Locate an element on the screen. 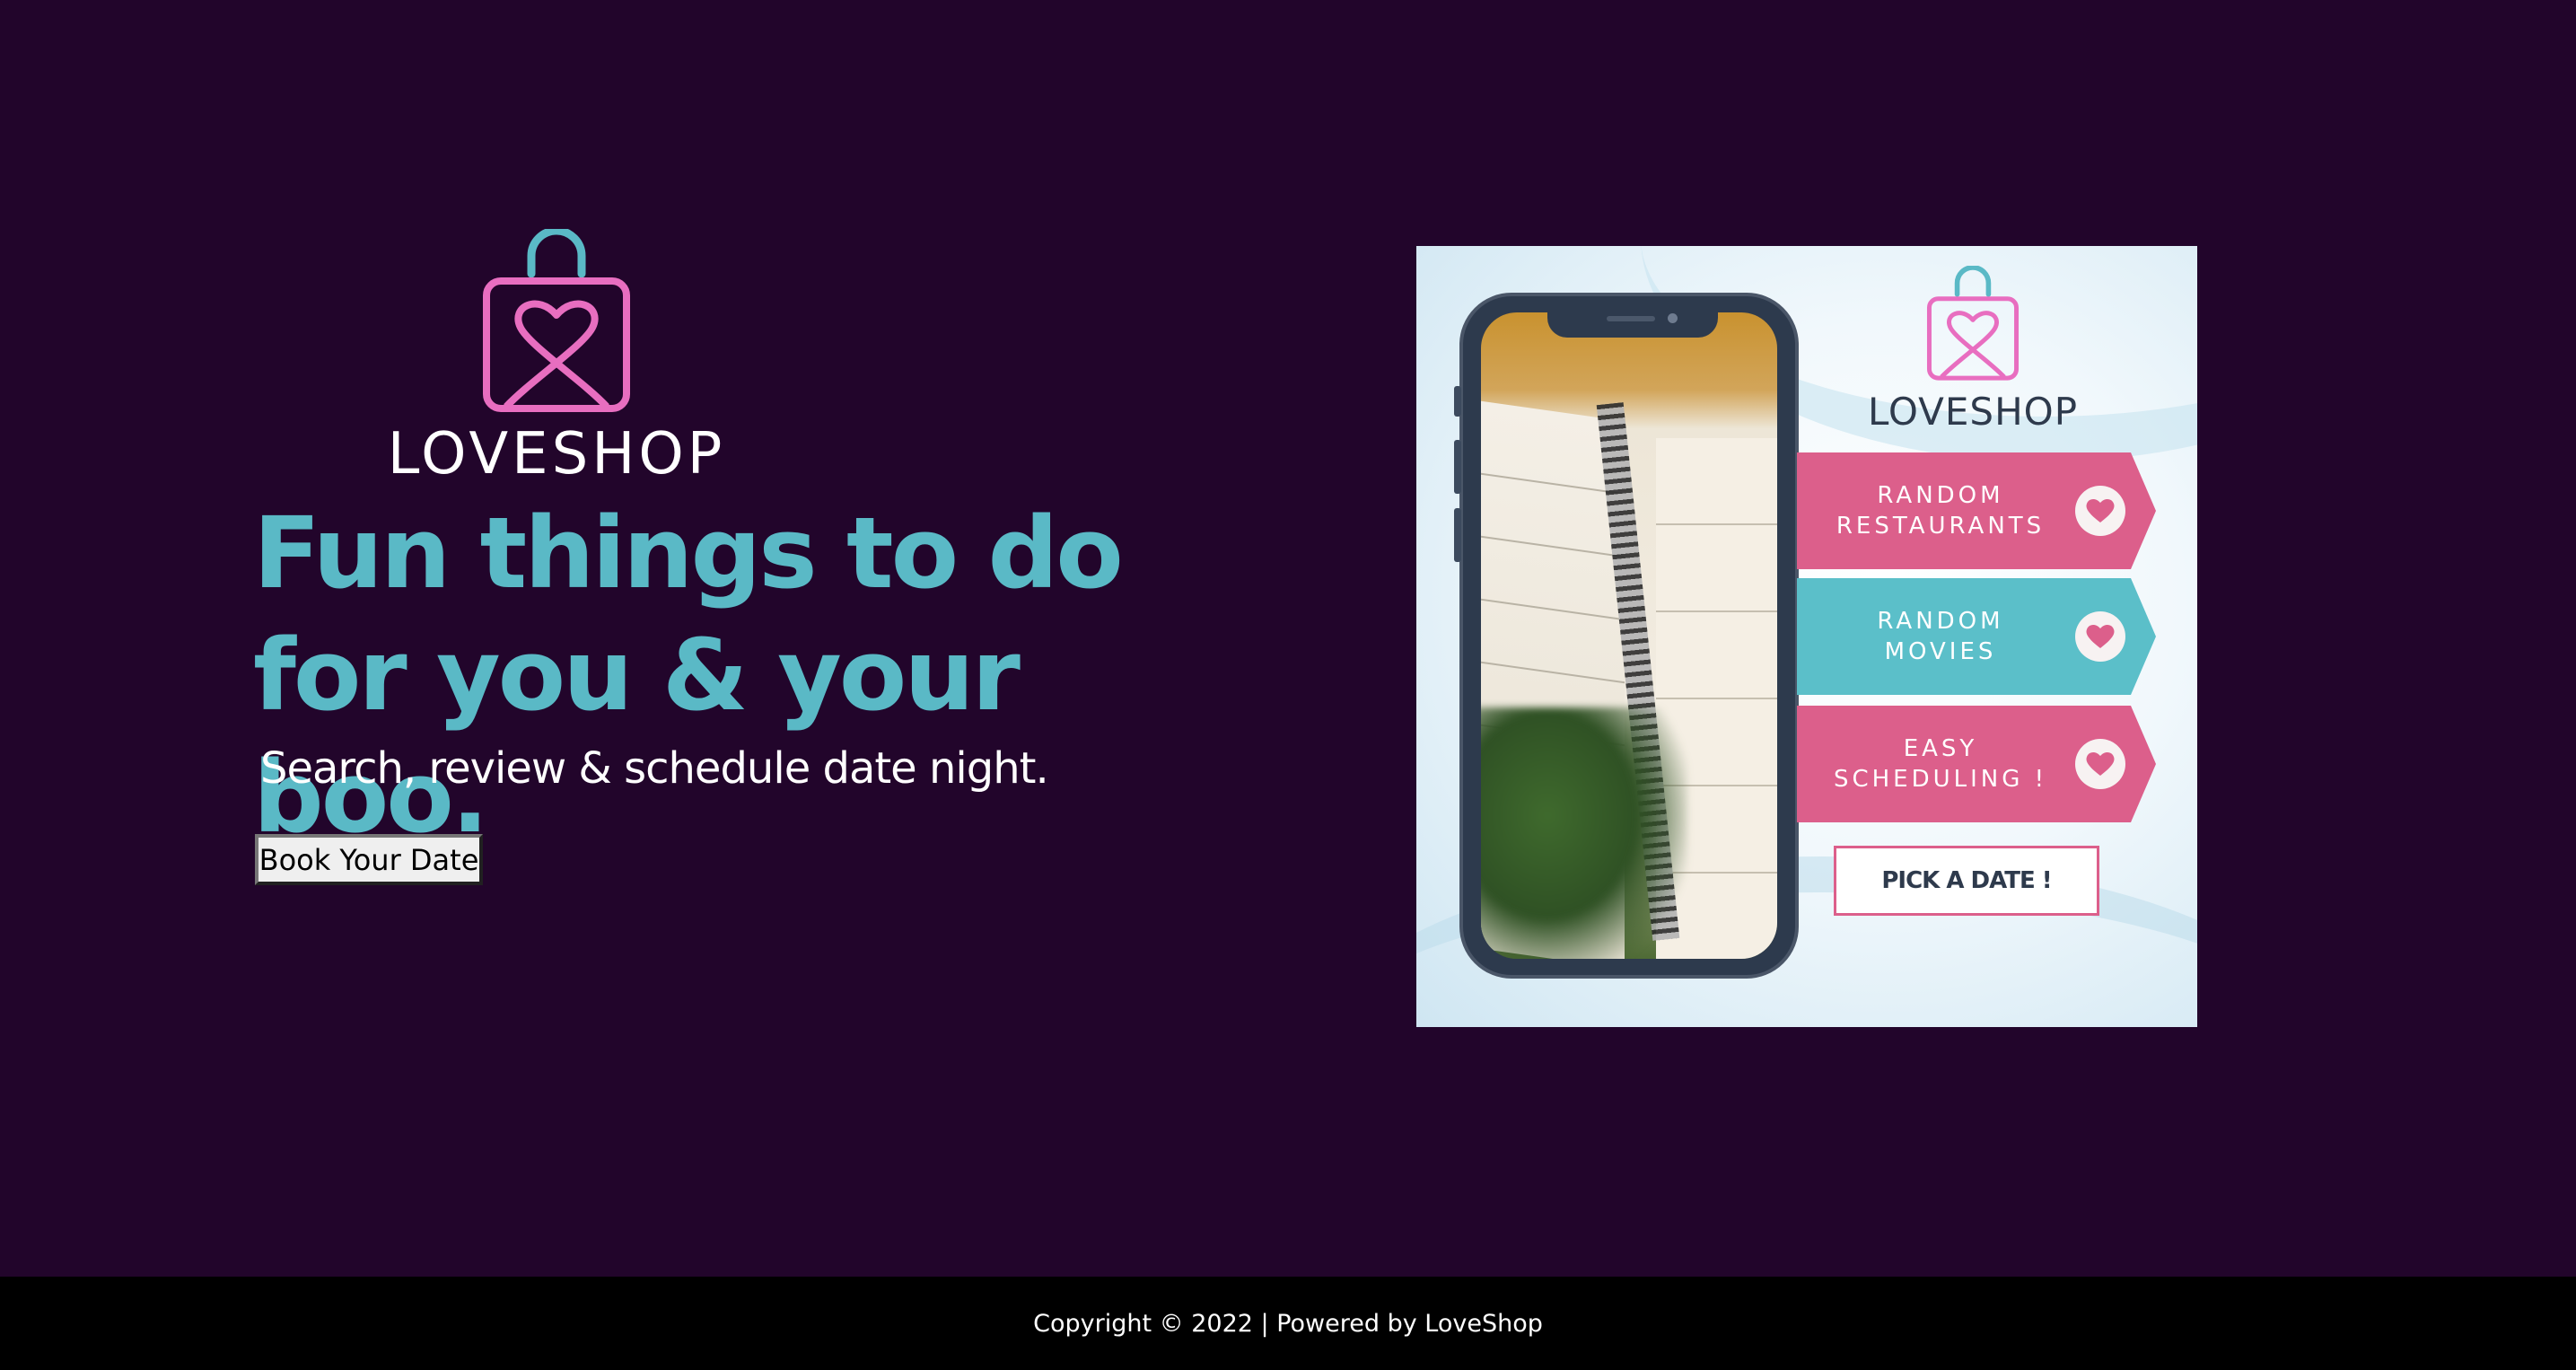 This screenshot has height=1370, width=2576. page-headline: Fun things to do for you & your boo. is located at coordinates (746, 675).